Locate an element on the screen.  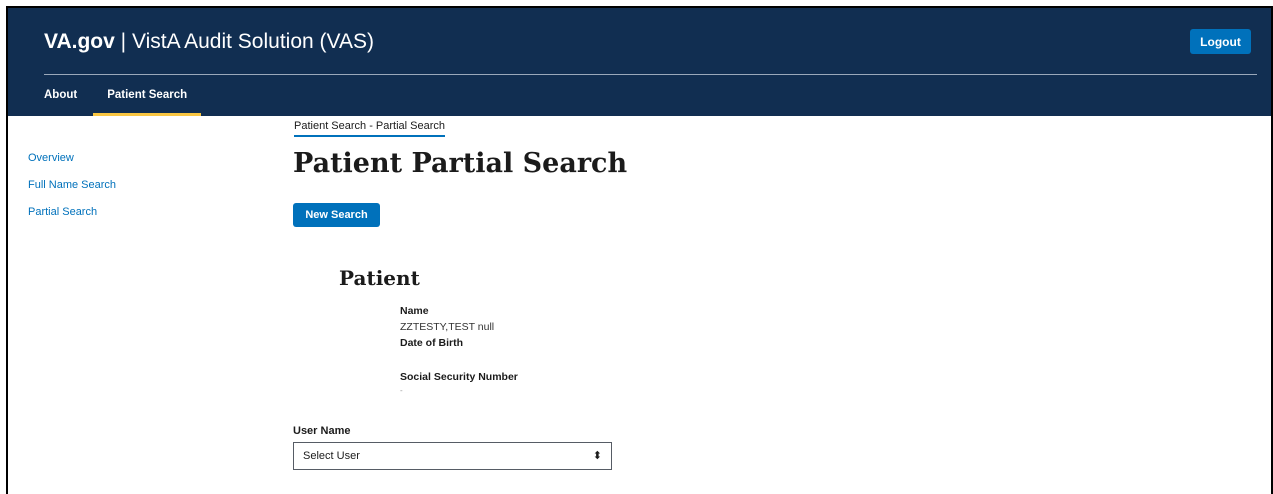
dob-label: Date of Birth is located at coordinates (431, 343).